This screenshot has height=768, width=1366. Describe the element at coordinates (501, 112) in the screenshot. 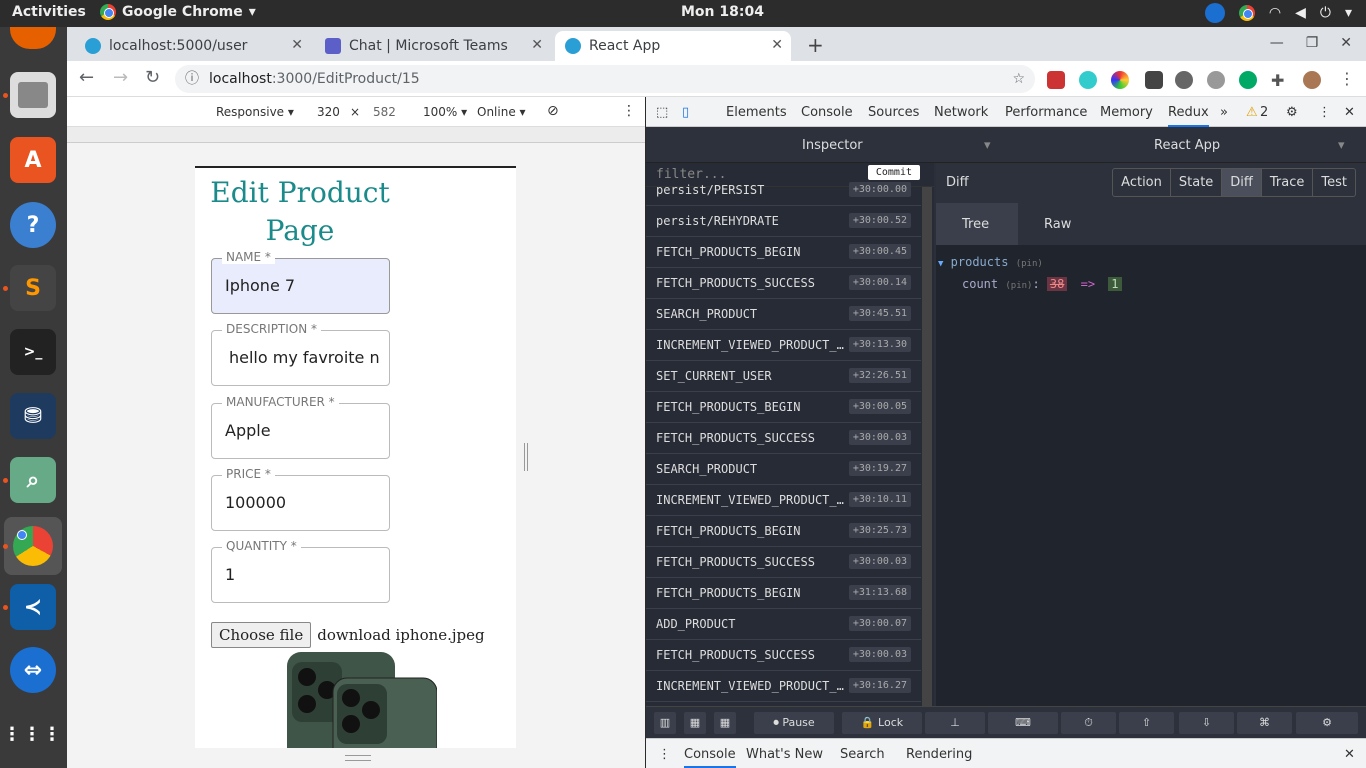

I see `network-throttle-select: Online ▾` at that location.